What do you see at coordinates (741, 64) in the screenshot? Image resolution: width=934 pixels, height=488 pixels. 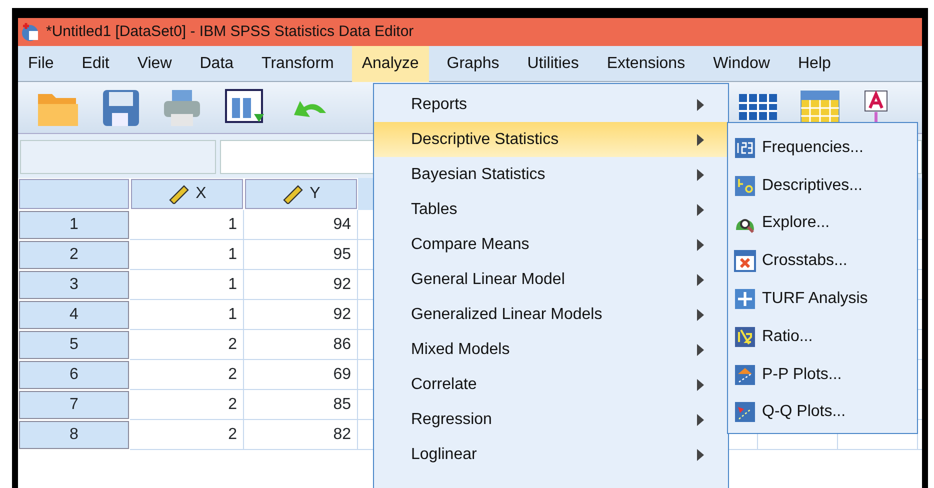 I see `menu-item: Window` at bounding box center [741, 64].